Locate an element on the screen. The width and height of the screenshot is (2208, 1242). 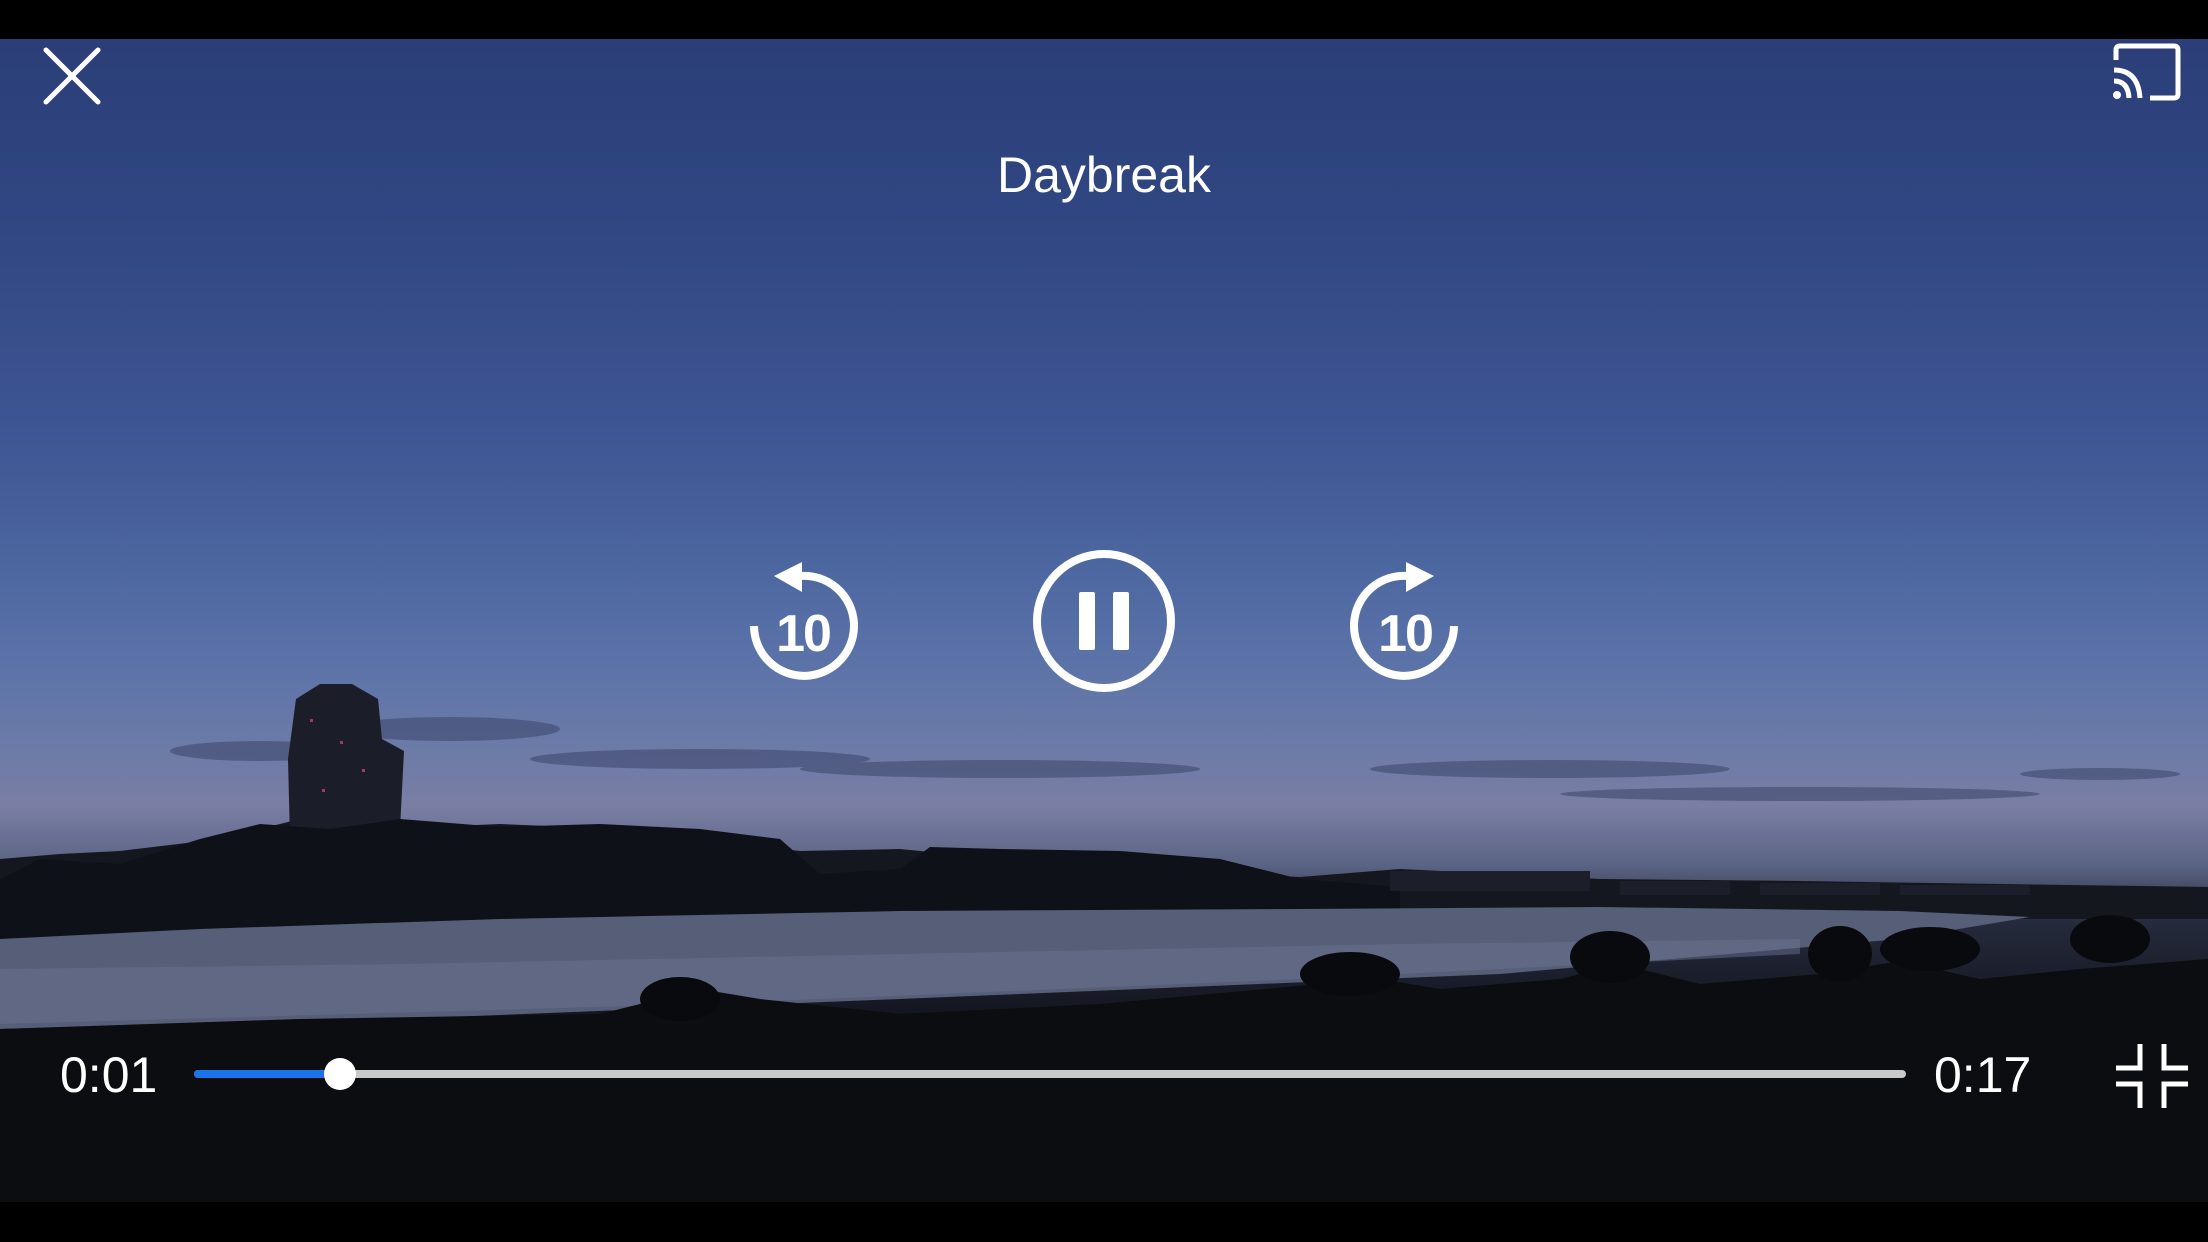
pause-icon is located at coordinates (1104, 621).